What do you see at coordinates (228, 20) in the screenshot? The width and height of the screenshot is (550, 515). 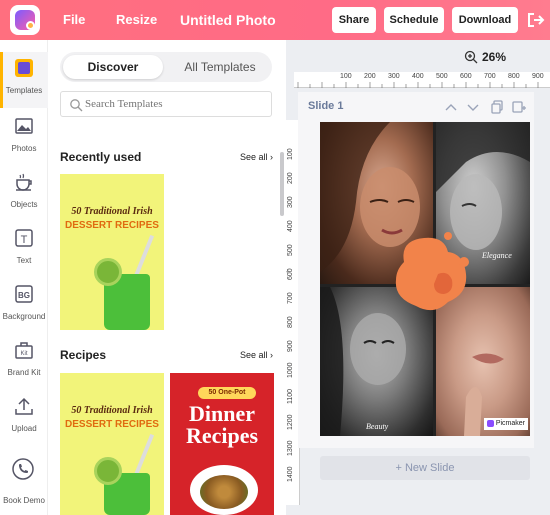 I see `document-title: Untitled Photo` at bounding box center [228, 20].